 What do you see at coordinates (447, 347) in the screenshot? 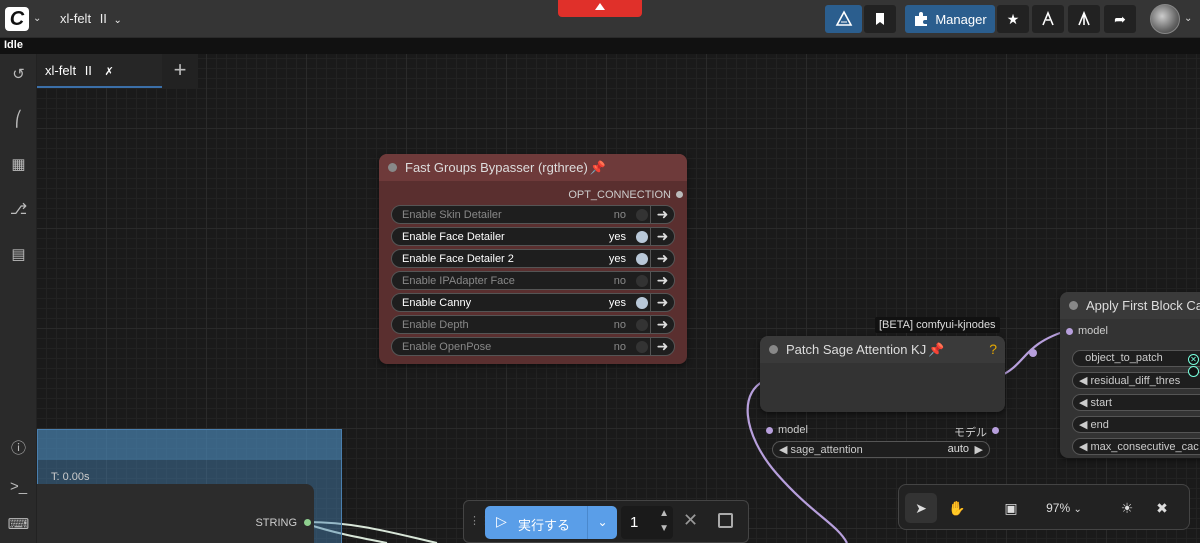
I see `toggle-label: Enable OpenPose` at bounding box center [447, 347].